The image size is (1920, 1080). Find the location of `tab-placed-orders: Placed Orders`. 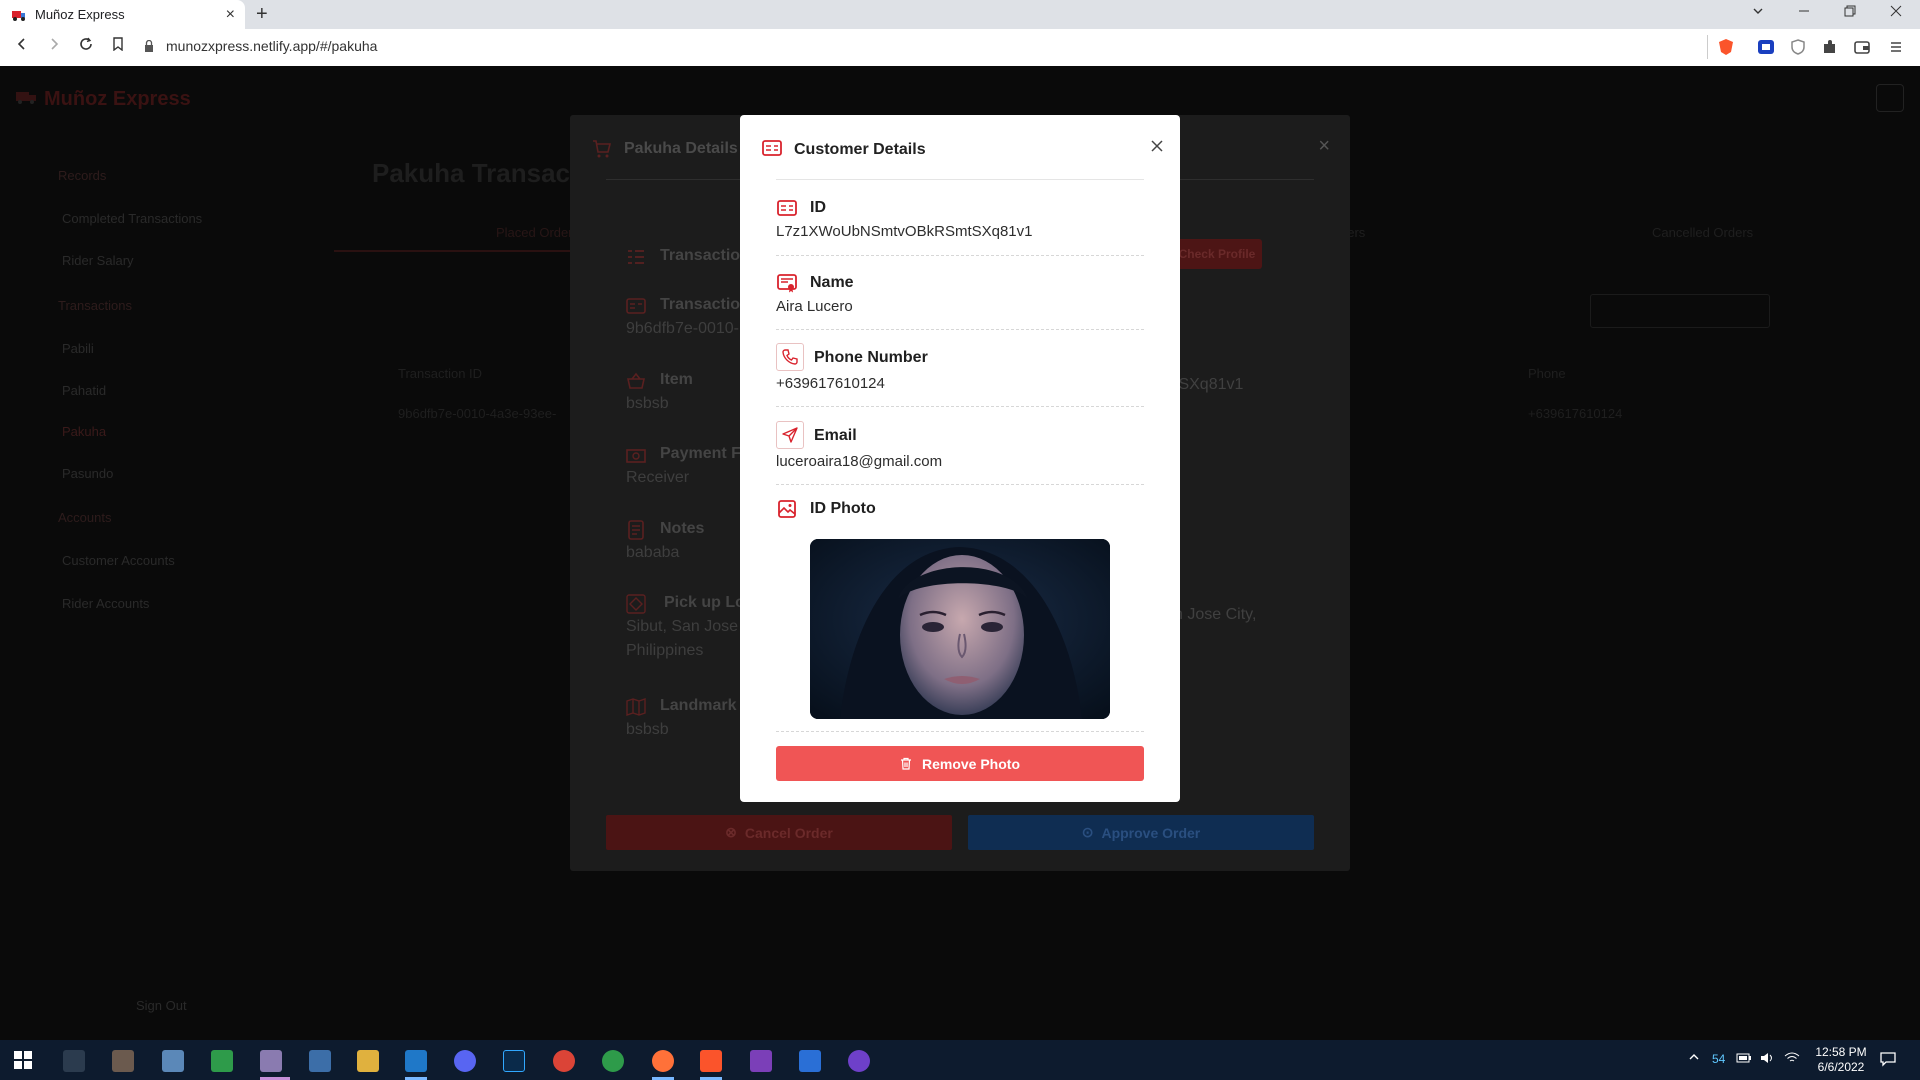

tab-placed-orders: Placed Orders is located at coordinates (537, 232).